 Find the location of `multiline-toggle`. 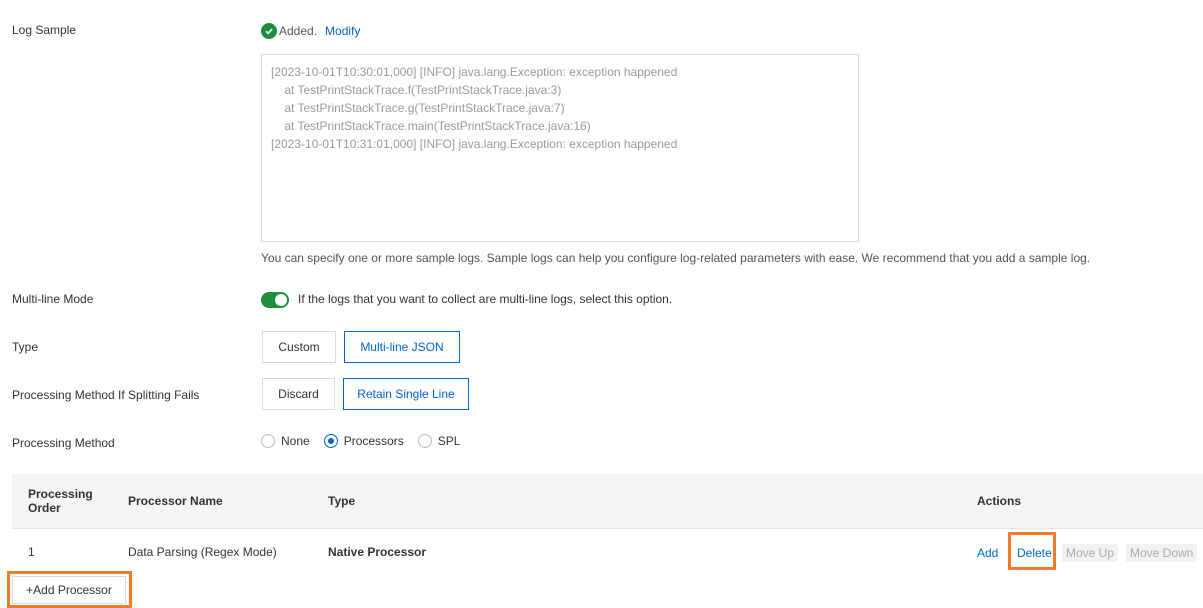

multiline-toggle is located at coordinates (275, 300).